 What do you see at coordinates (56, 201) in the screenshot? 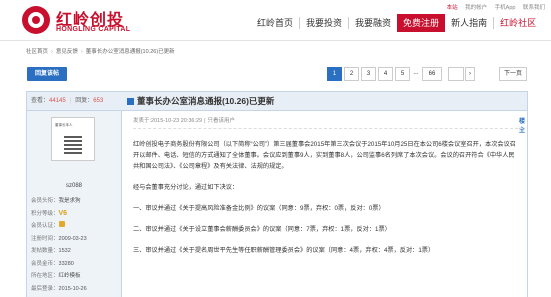
I see `info-title: 会员头衔：我是求狗` at bounding box center [56, 201].